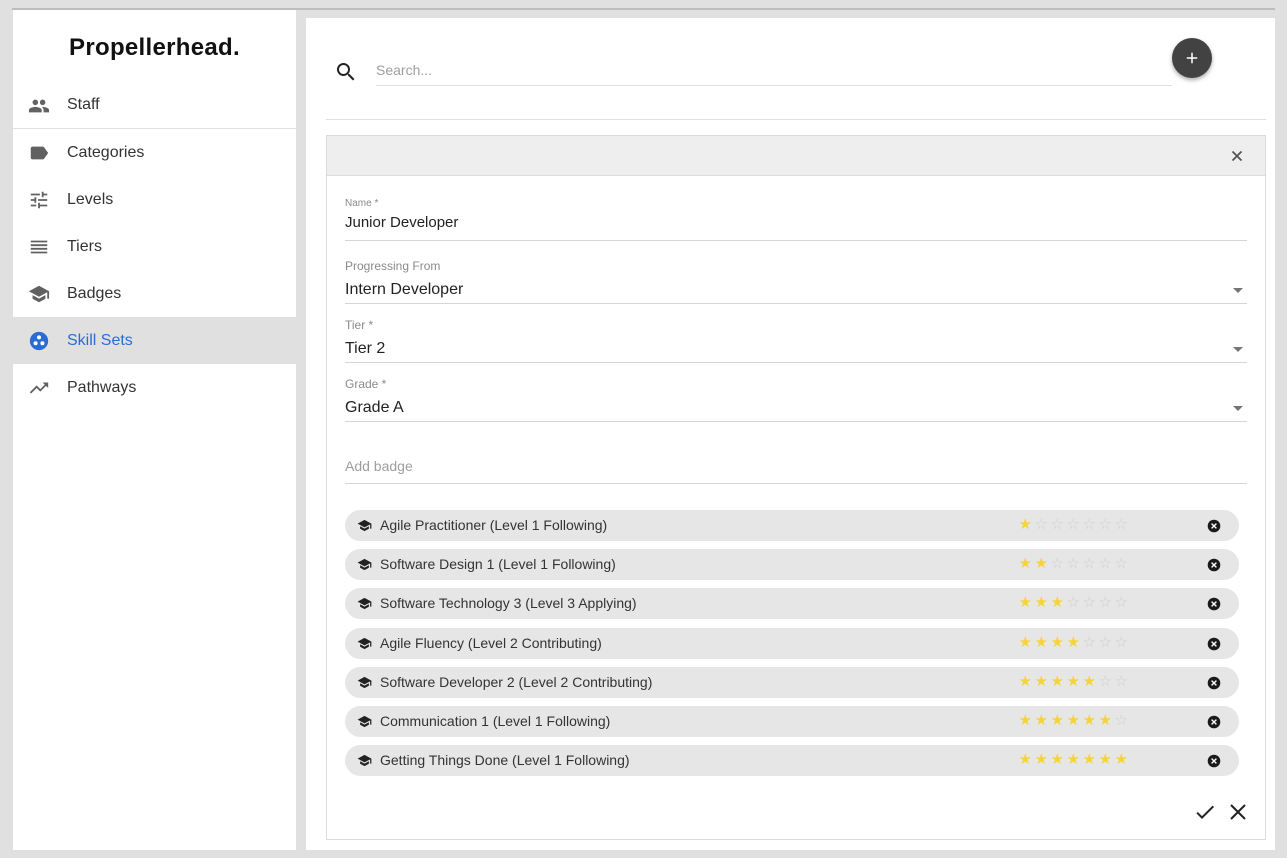 This screenshot has height=858, width=1287. What do you see at coordinates (39, 247) in the screenshot?
I see `list-icon` at bounding box center [39, 247].